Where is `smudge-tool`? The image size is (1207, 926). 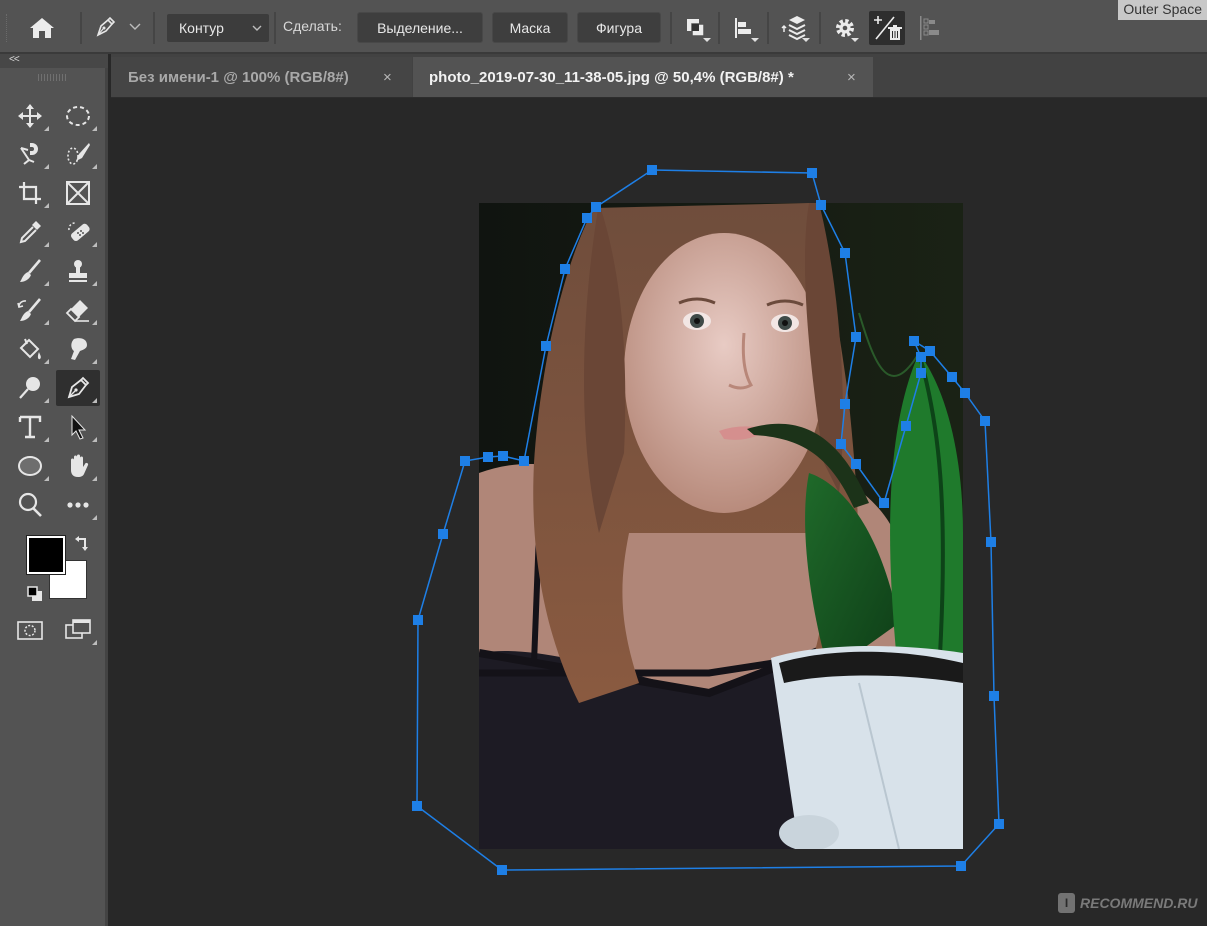
smudge-tool is located at coordinates (78, 349).